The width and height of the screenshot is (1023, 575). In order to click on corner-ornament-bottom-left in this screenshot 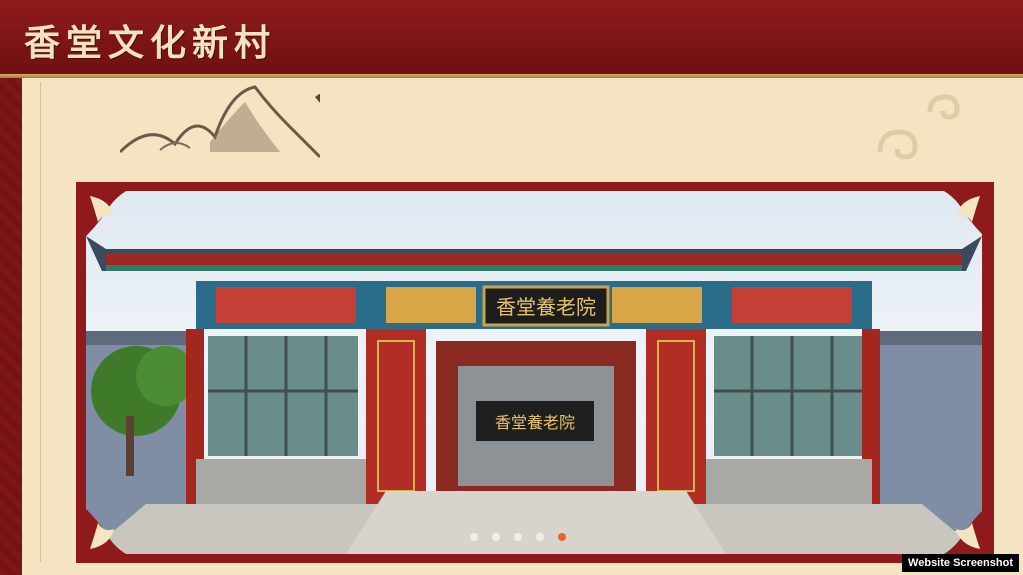, I will do `click(108, 531)`.